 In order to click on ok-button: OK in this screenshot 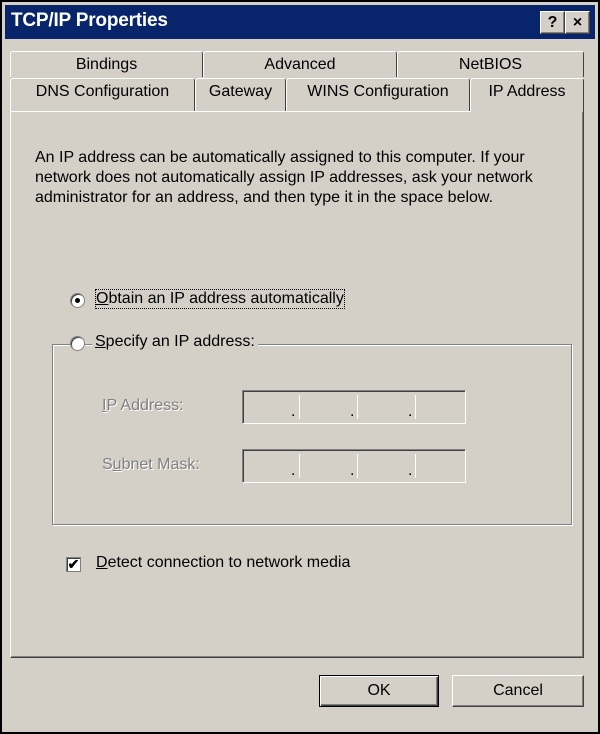, I will do `click(379, 691)`.